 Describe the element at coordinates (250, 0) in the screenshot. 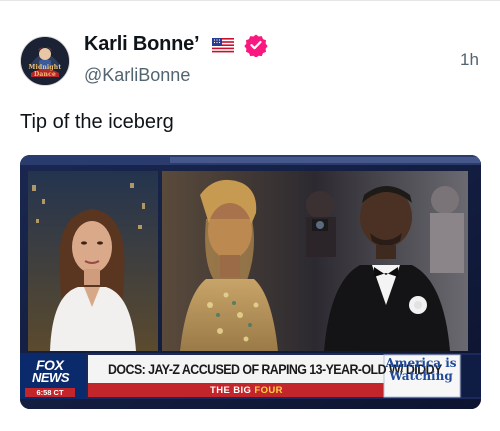

I see `top-divider` at that location.